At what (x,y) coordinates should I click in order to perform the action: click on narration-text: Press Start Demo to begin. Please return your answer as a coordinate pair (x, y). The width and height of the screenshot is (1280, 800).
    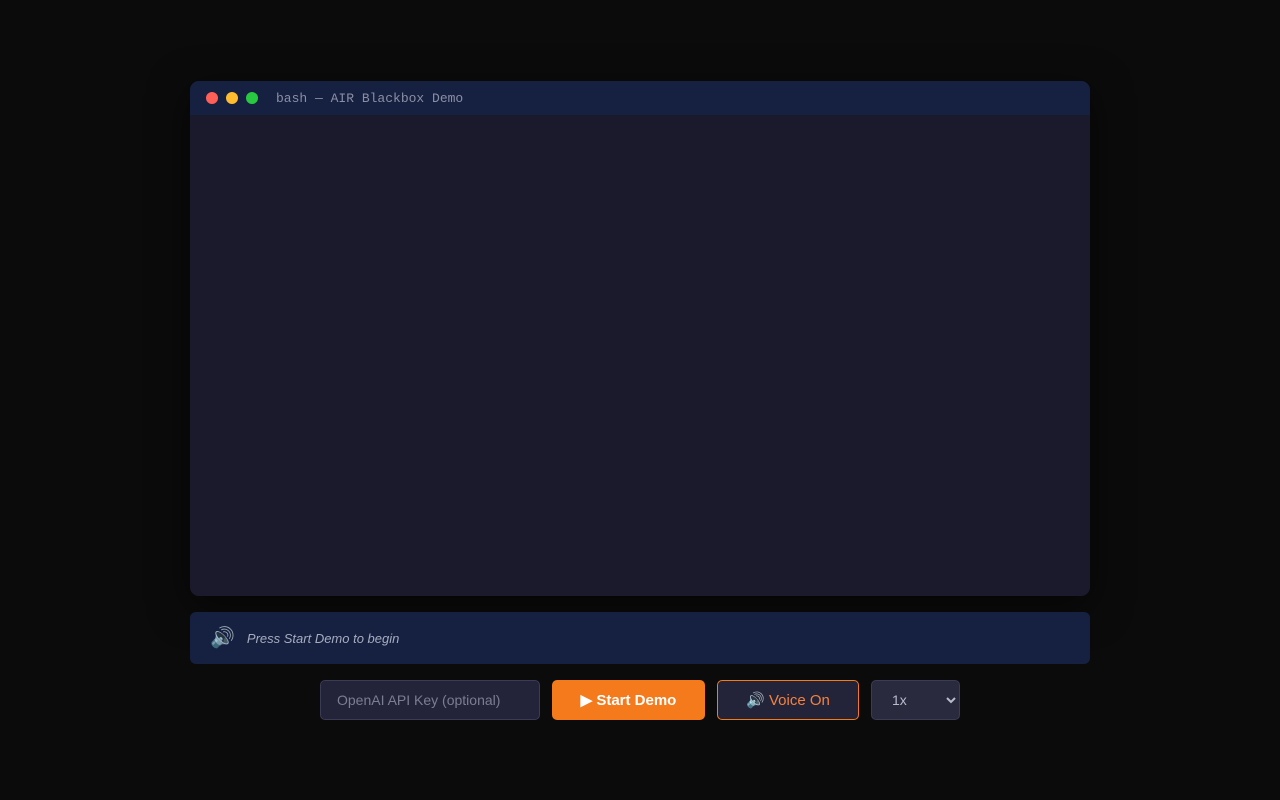
    Looking at the image, I should click on (323, 638).